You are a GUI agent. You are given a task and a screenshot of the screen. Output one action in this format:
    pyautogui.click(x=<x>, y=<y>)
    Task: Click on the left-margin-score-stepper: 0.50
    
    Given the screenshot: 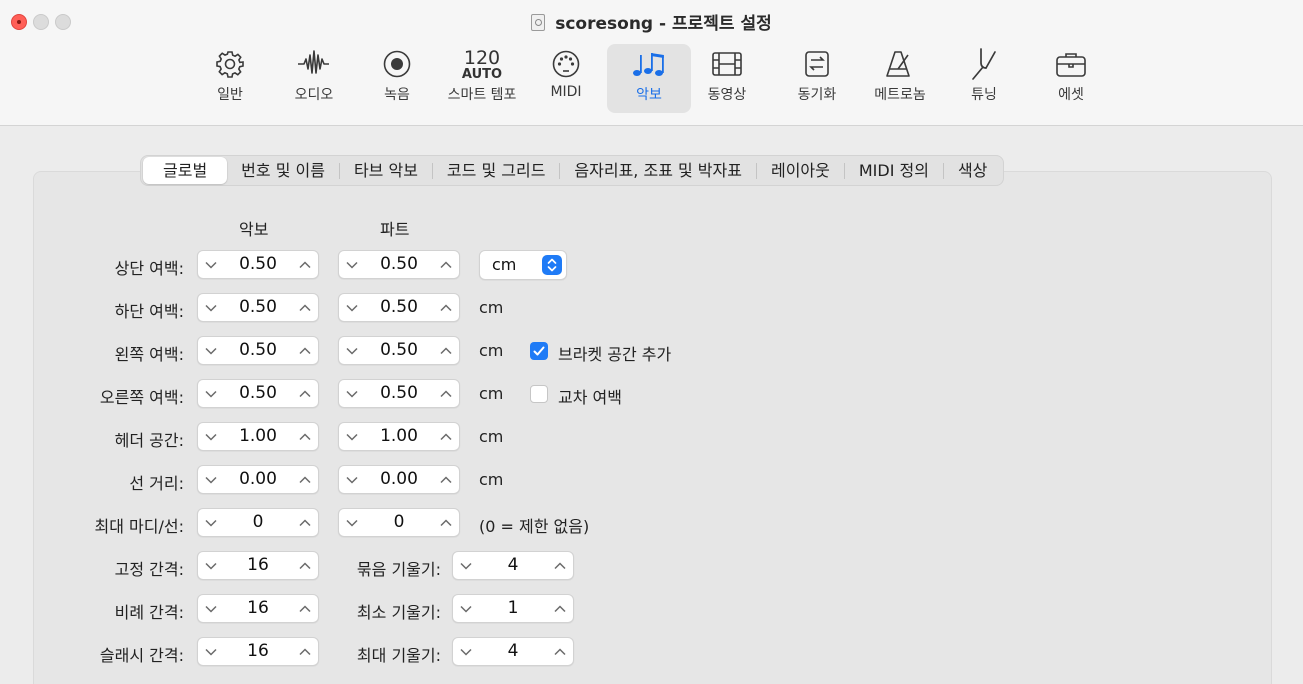 What is the action you would take?
    pyautogui.click(x=258, y=350)
    